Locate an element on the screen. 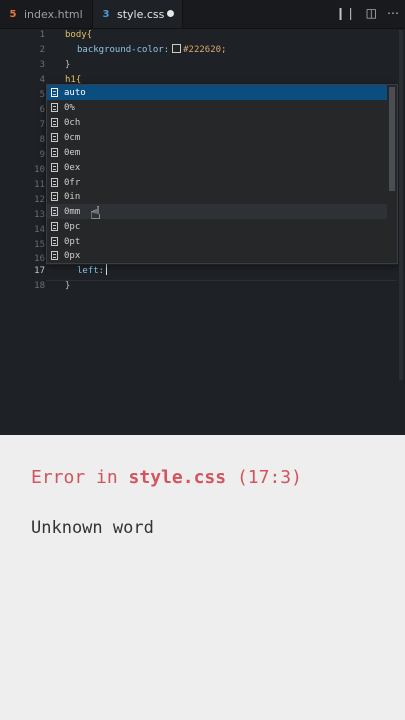 The height and width of the screenshot is (720, 405). line-number: 11 is located at coordinates (39, 185).